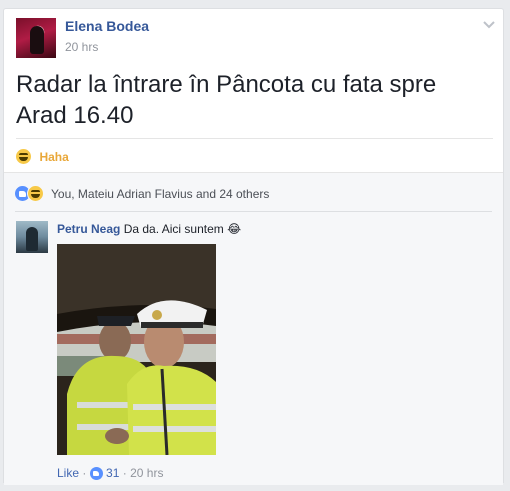 Image resolution: width=510 pixels, height=491 pixels. Describe the element at coordinates (36, 38) in the screenshot. I see `author-avatar` at that location.